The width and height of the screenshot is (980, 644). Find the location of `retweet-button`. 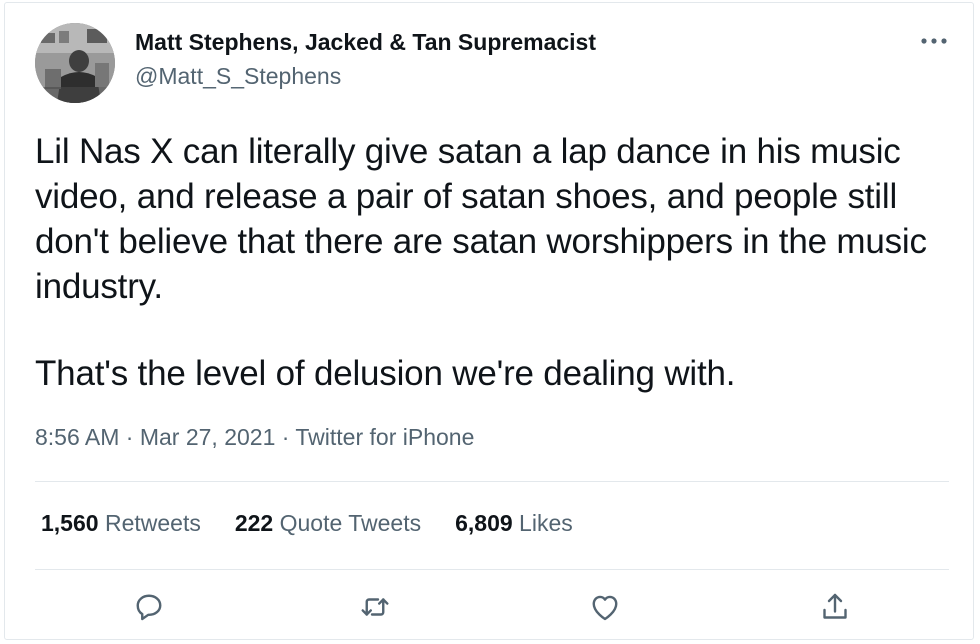

retweet-button is located at coordinates (377, 607).